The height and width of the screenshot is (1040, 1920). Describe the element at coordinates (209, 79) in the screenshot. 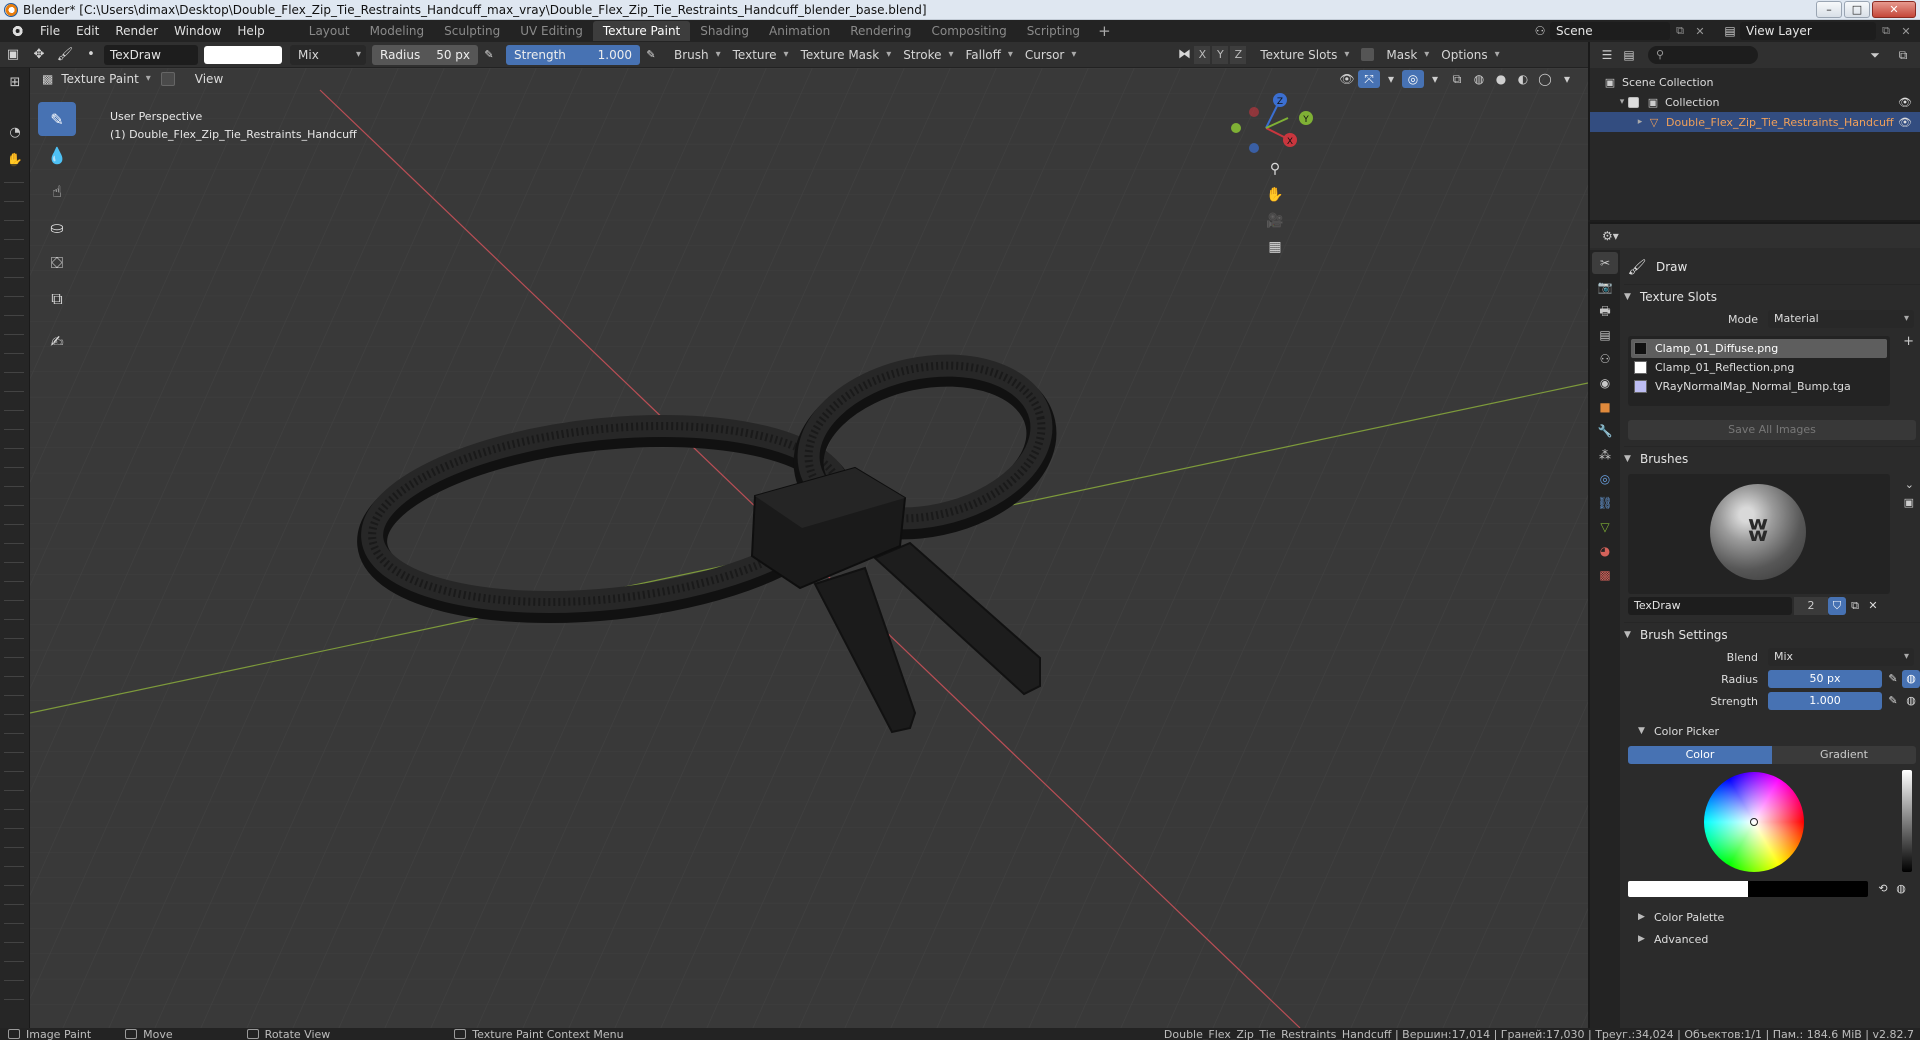

I see `view-menu: View` at that location.